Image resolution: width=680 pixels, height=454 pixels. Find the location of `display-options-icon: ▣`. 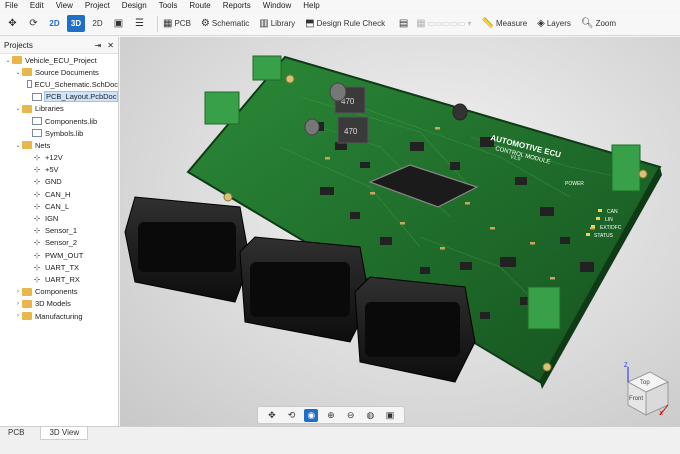

display-options-icon: ▣ is located at coordinates (390, 415).